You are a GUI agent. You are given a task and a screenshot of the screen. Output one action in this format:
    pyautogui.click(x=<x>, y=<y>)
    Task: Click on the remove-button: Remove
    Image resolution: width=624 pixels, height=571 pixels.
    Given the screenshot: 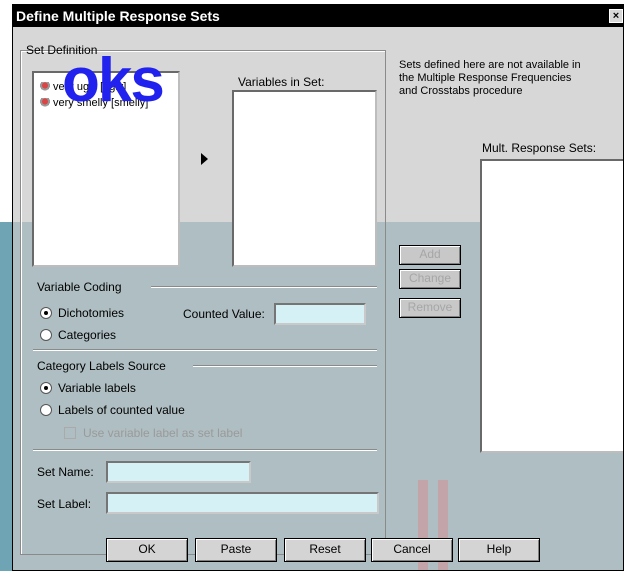 What is the action you would take?
    pyautogui.click(x=430, y=308)
    